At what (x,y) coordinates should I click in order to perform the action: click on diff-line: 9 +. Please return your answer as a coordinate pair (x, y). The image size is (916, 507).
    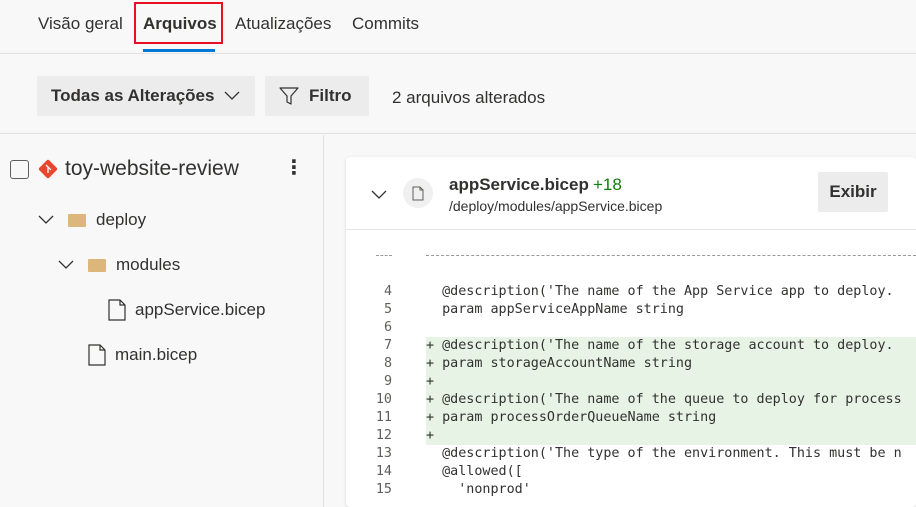
    Looking at the image, I should click on (631, 382).